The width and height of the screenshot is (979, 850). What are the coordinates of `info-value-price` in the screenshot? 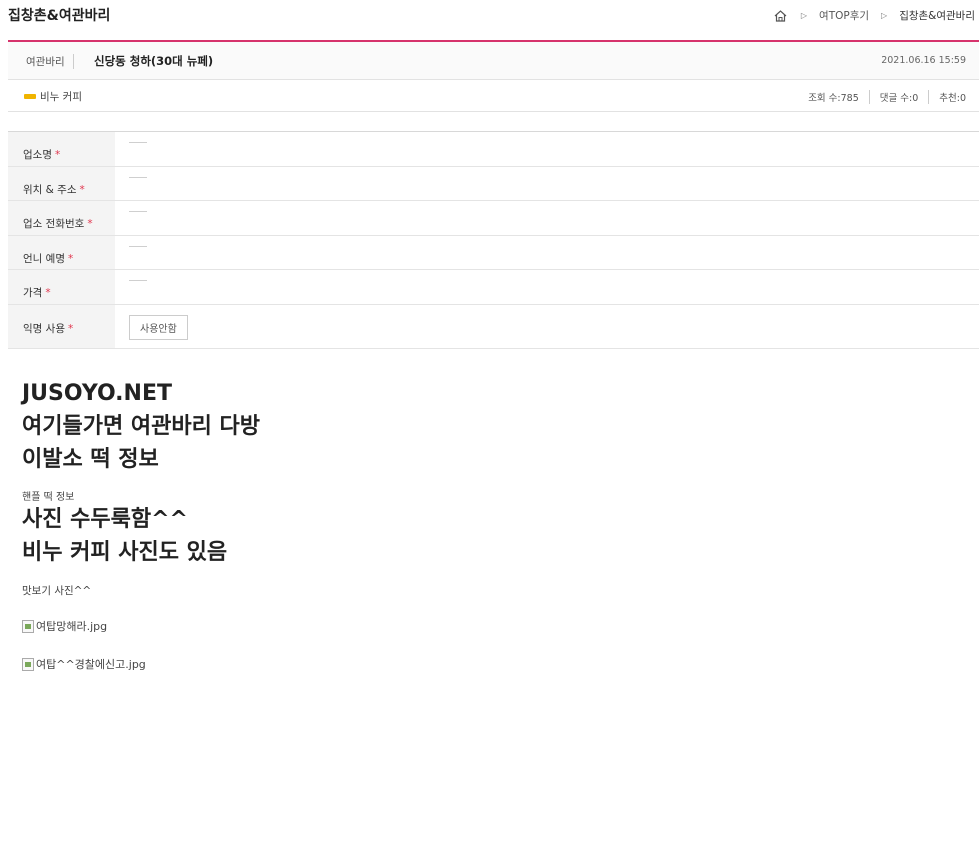 It's located at (547, 287).